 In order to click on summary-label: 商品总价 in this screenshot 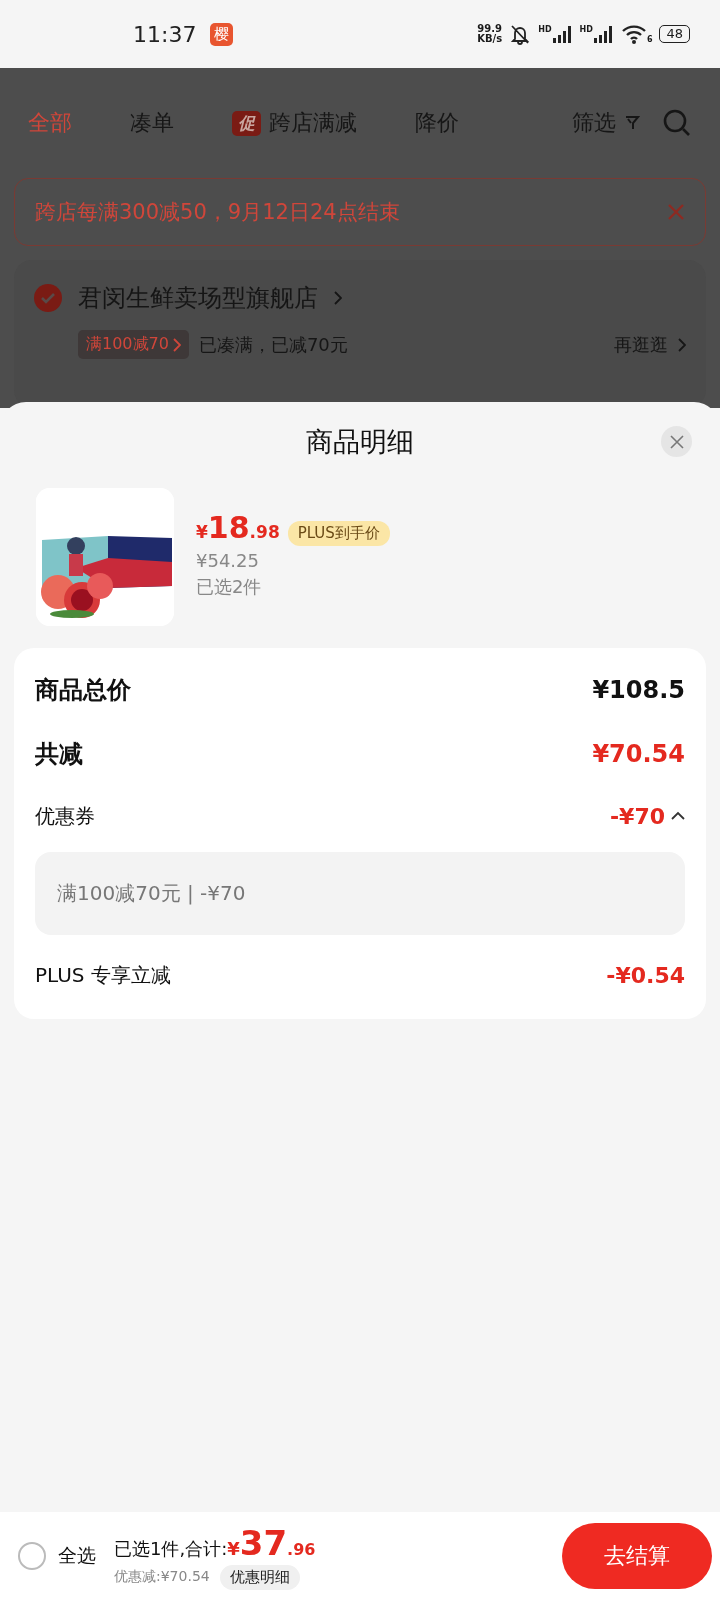, I will do `click(83, 690)`.